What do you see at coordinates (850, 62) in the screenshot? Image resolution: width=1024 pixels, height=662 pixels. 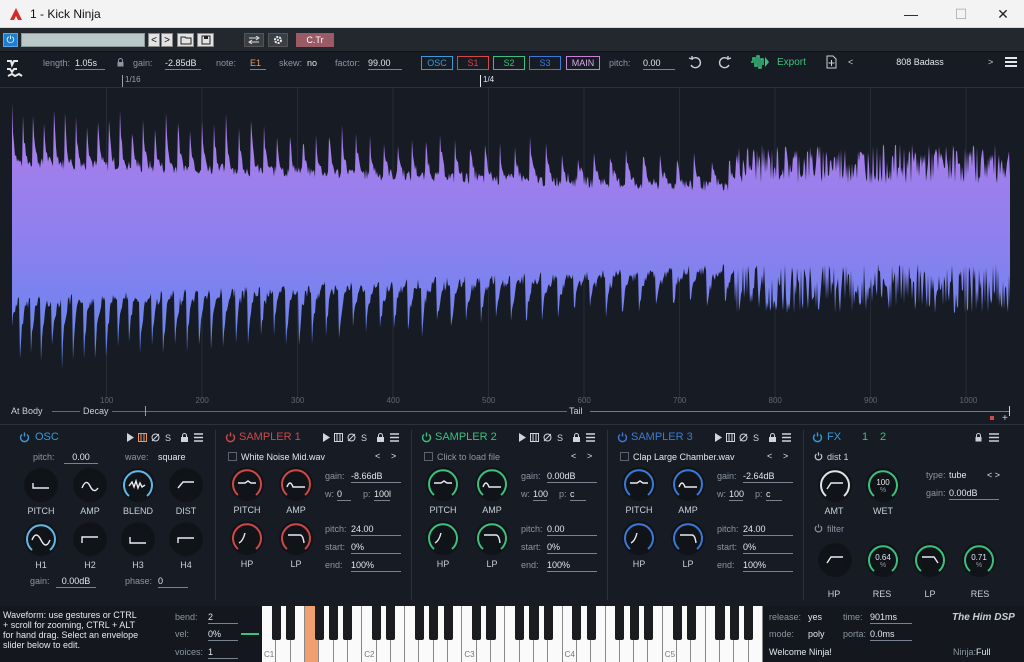 I see `preset-prev-button: <` at bounding box center [850, 62].